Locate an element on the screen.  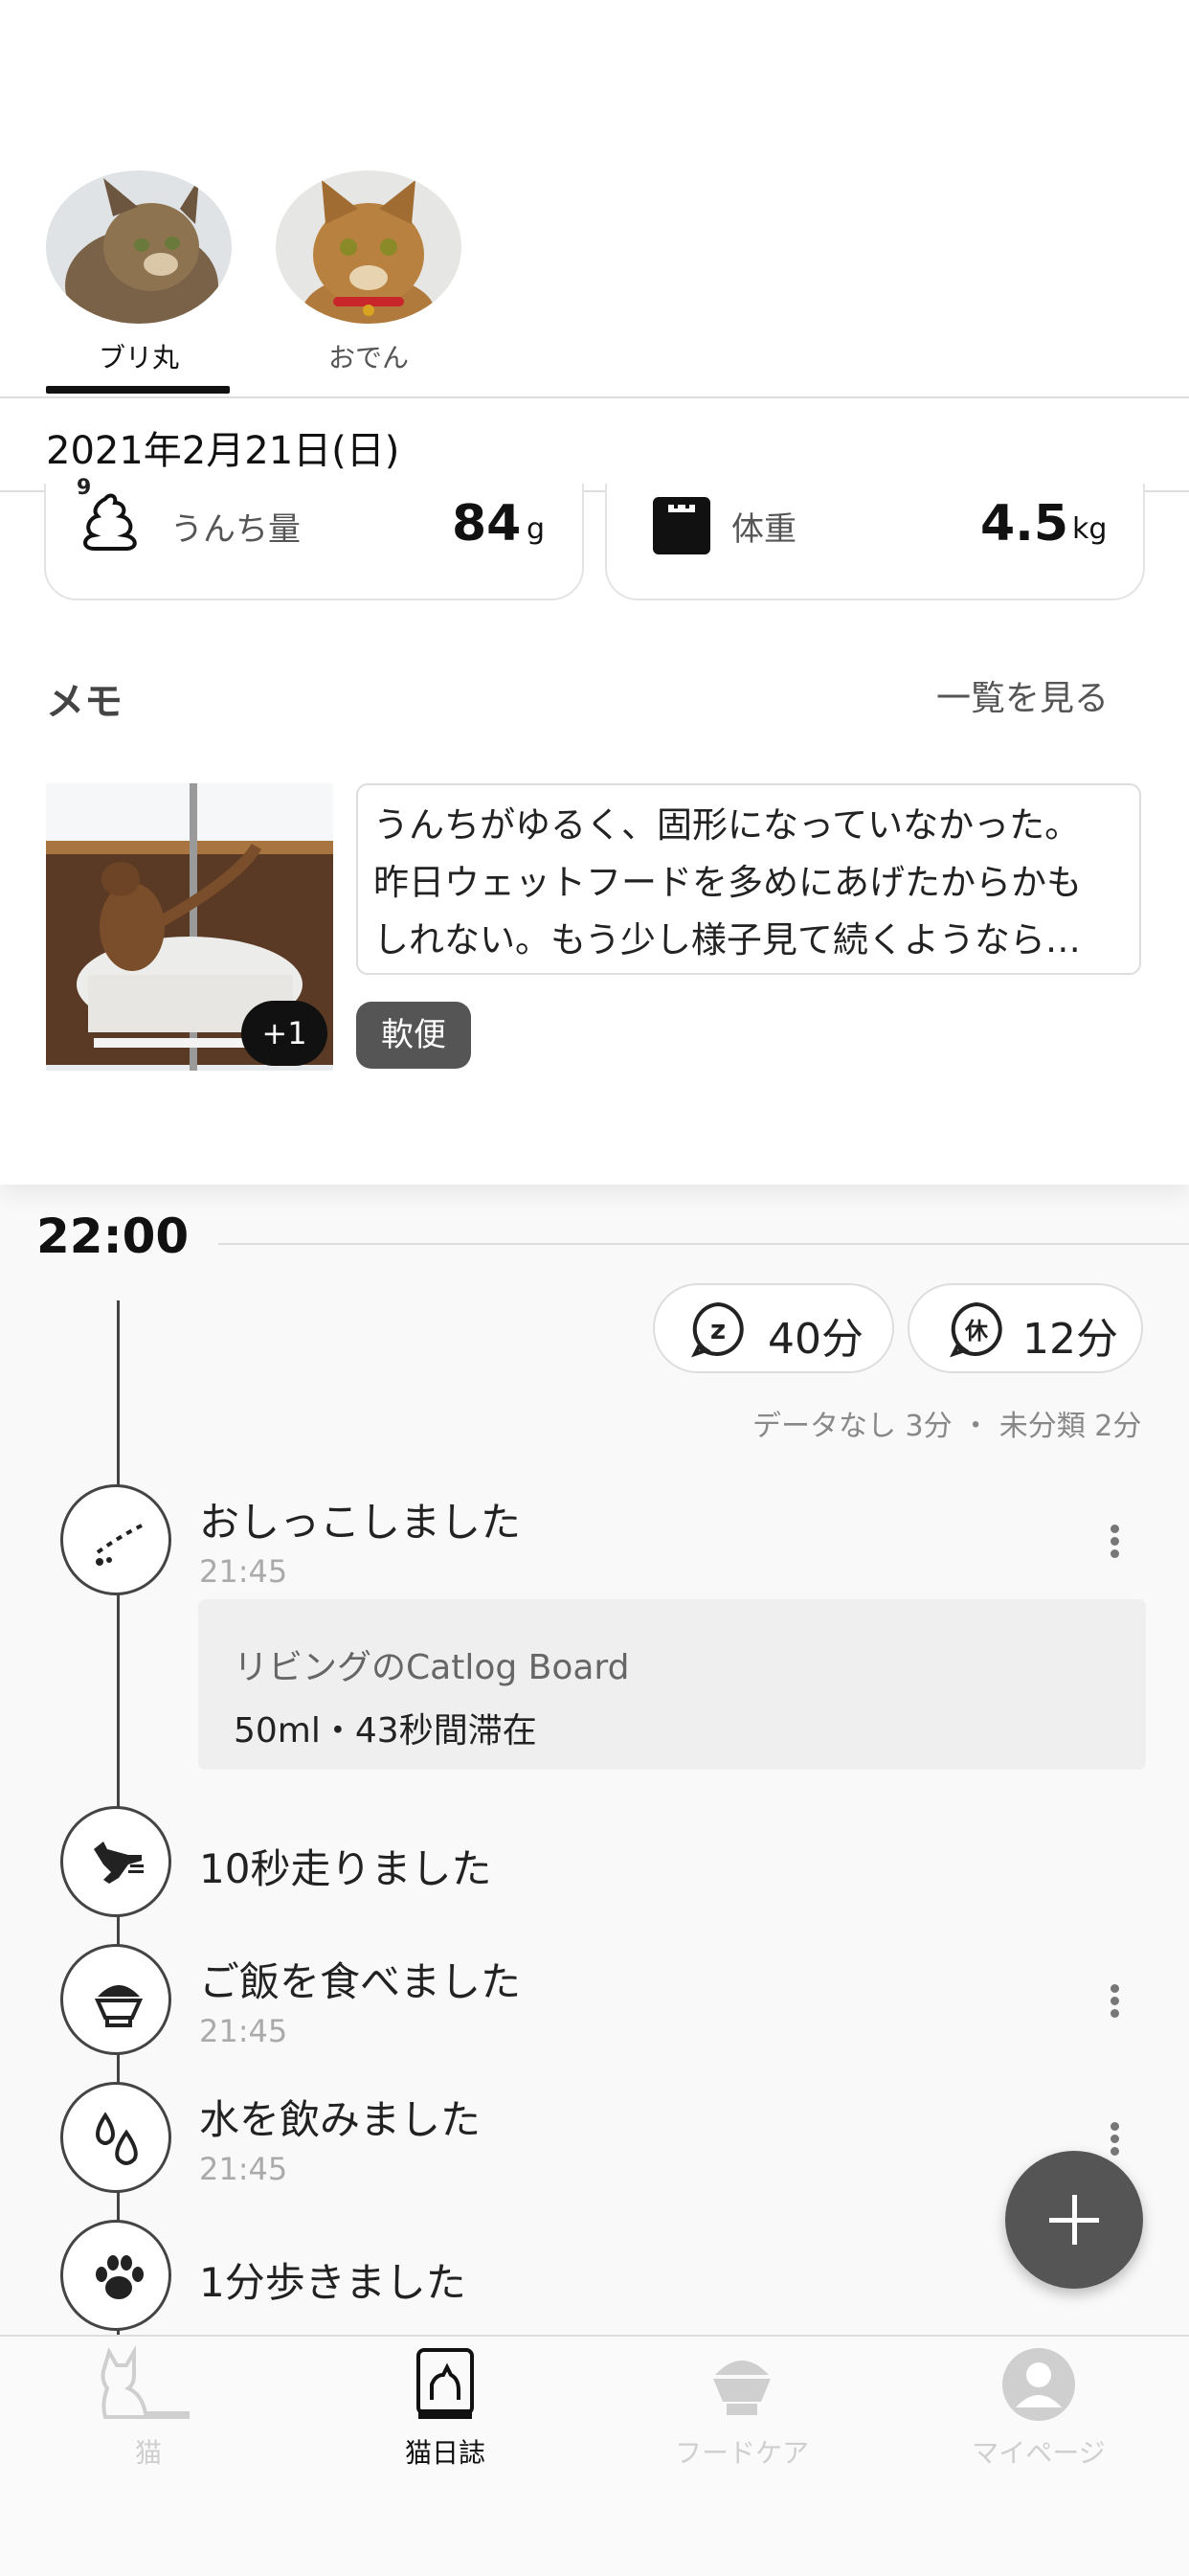
event-title: 1分歩きました is located at coordinates (332, 2282).